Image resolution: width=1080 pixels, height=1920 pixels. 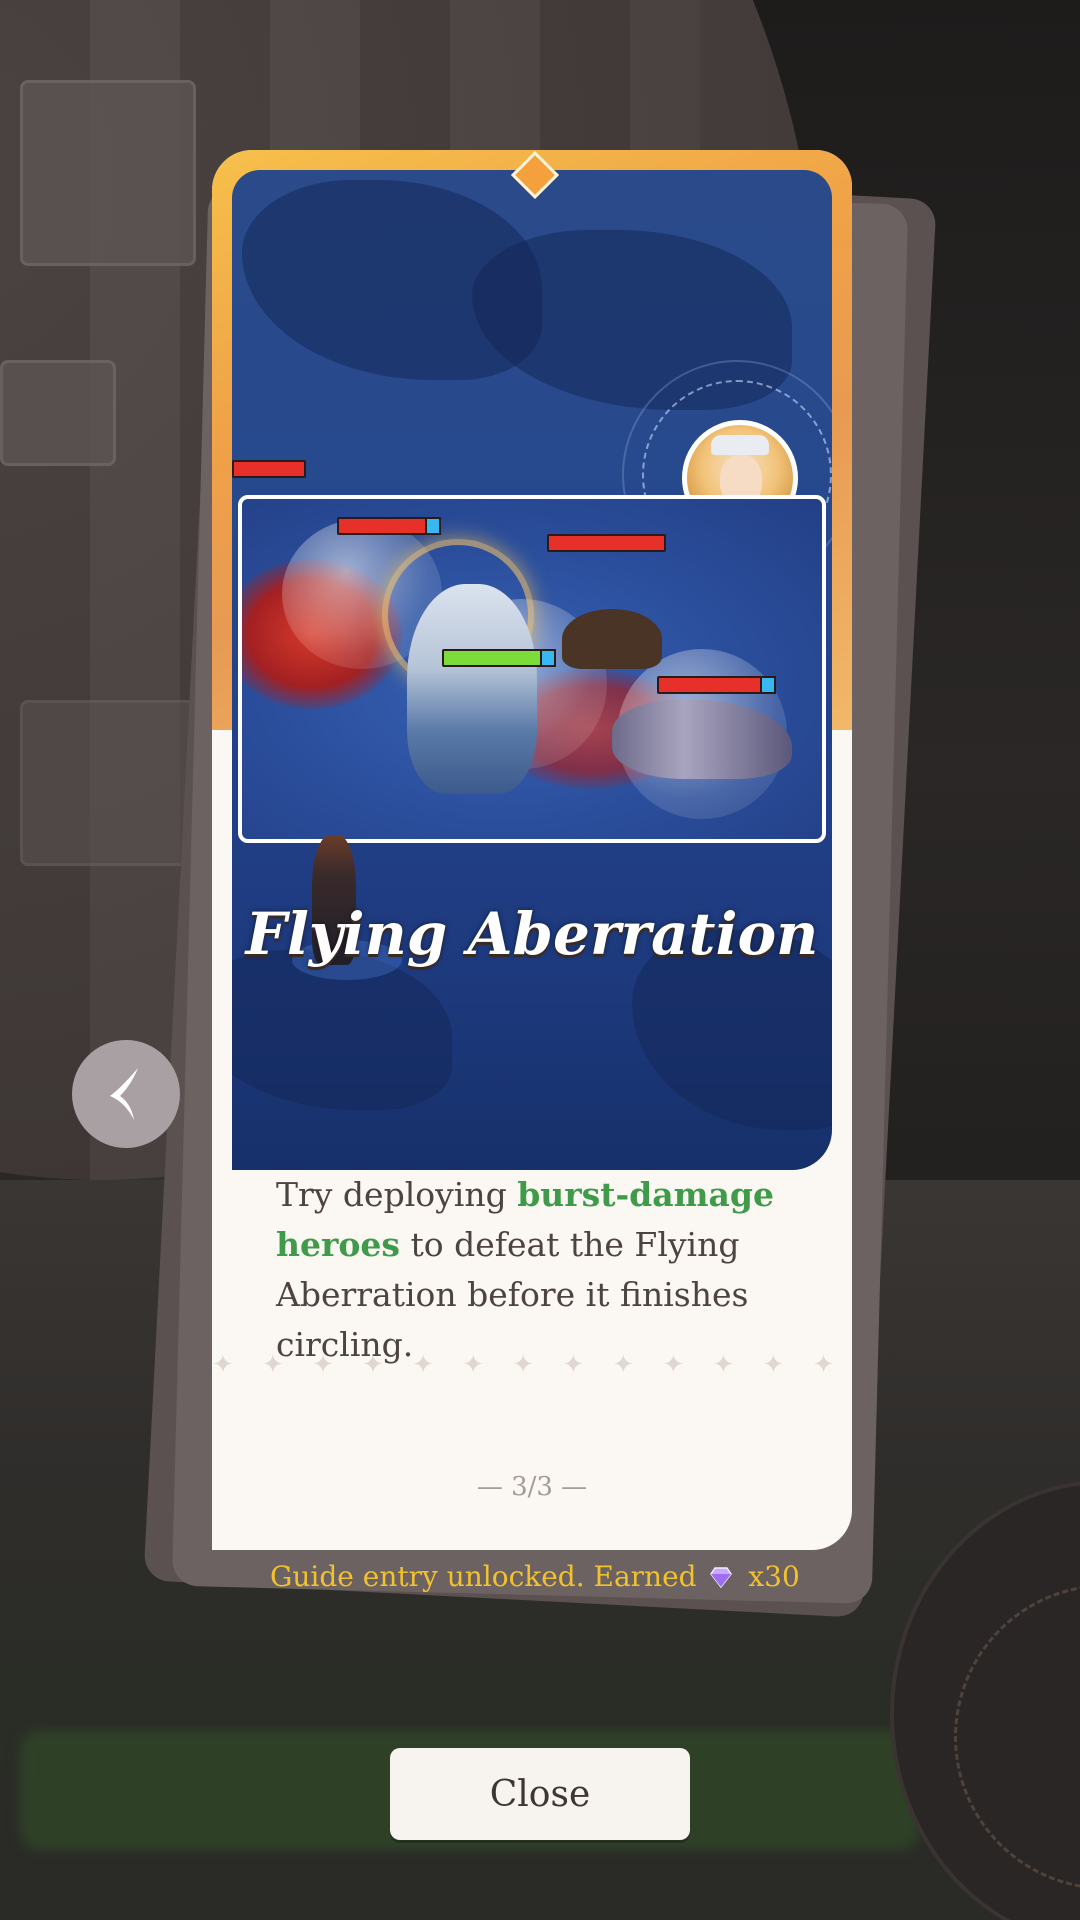 I want to click on battle-scene-inset, so click(x=532, y=669).